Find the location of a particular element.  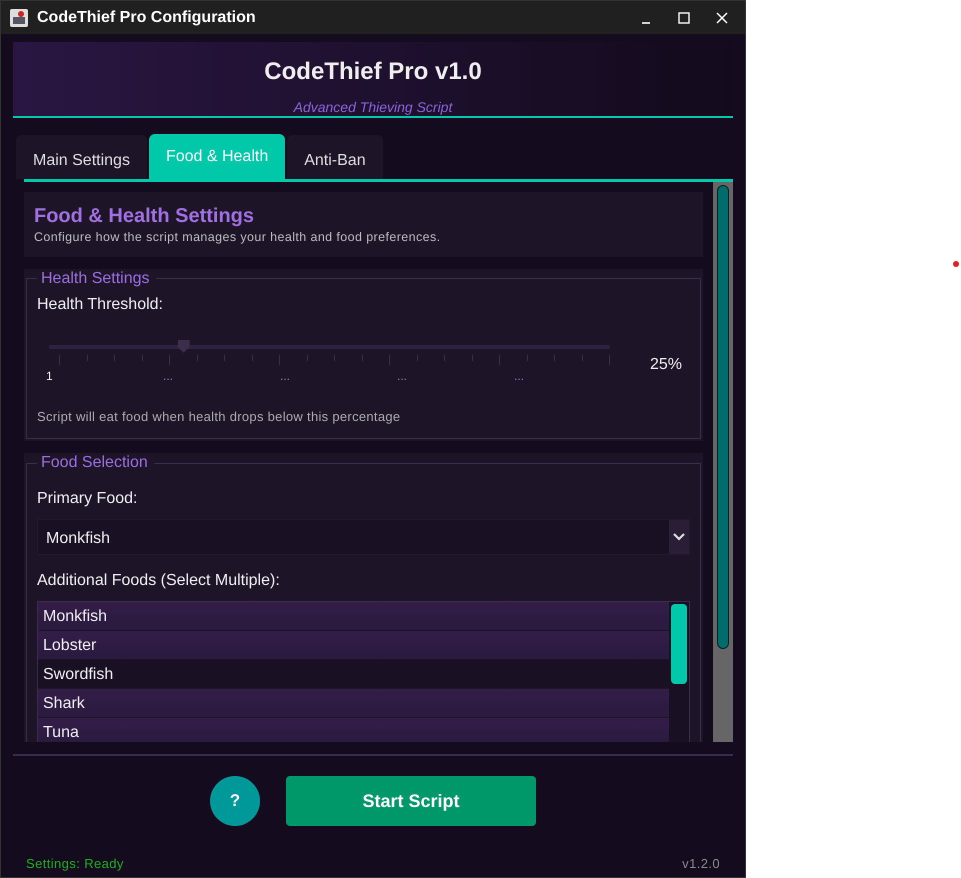

field-label: Health Threshold: is located at coordinates (100, 304).